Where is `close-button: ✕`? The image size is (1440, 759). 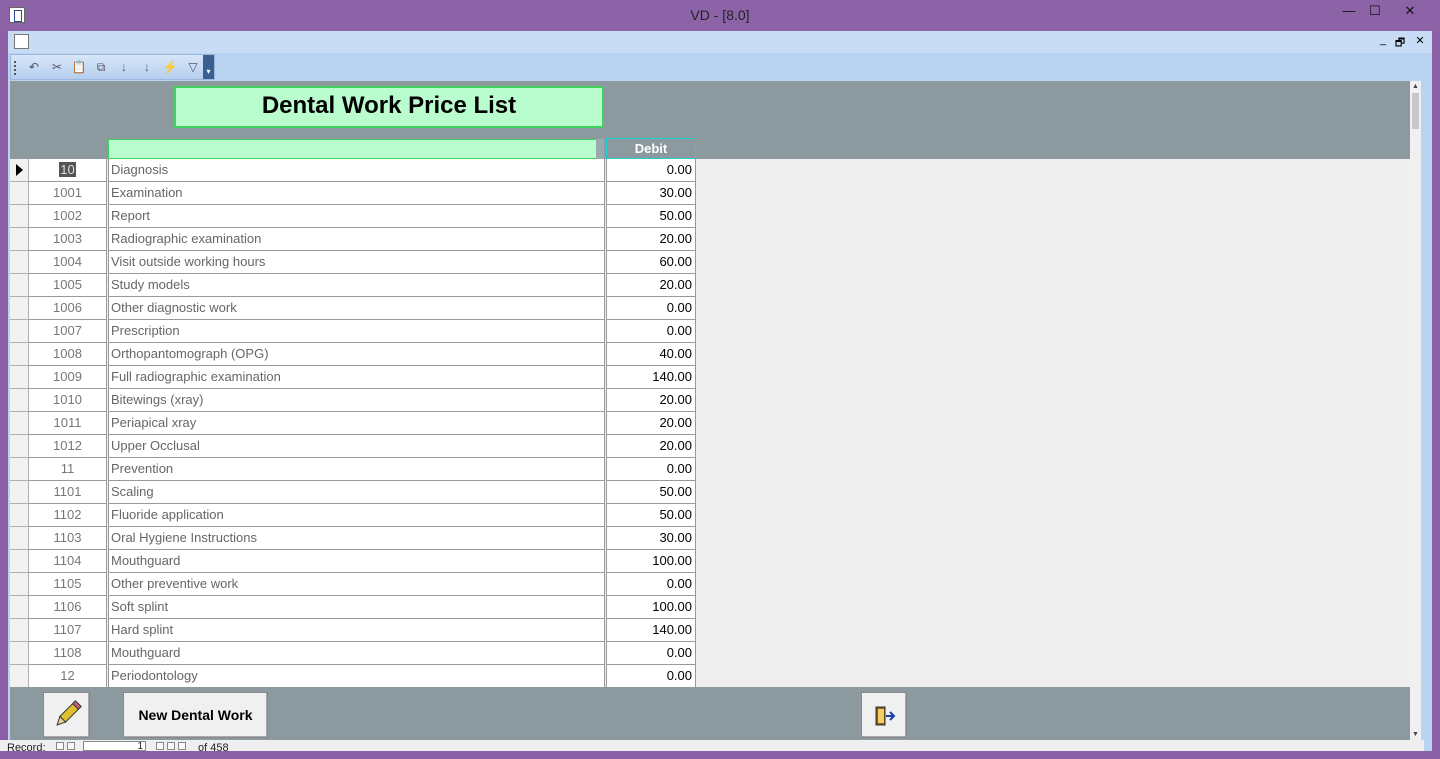
close-button: ✕ is located at coordinates (1410, 11).